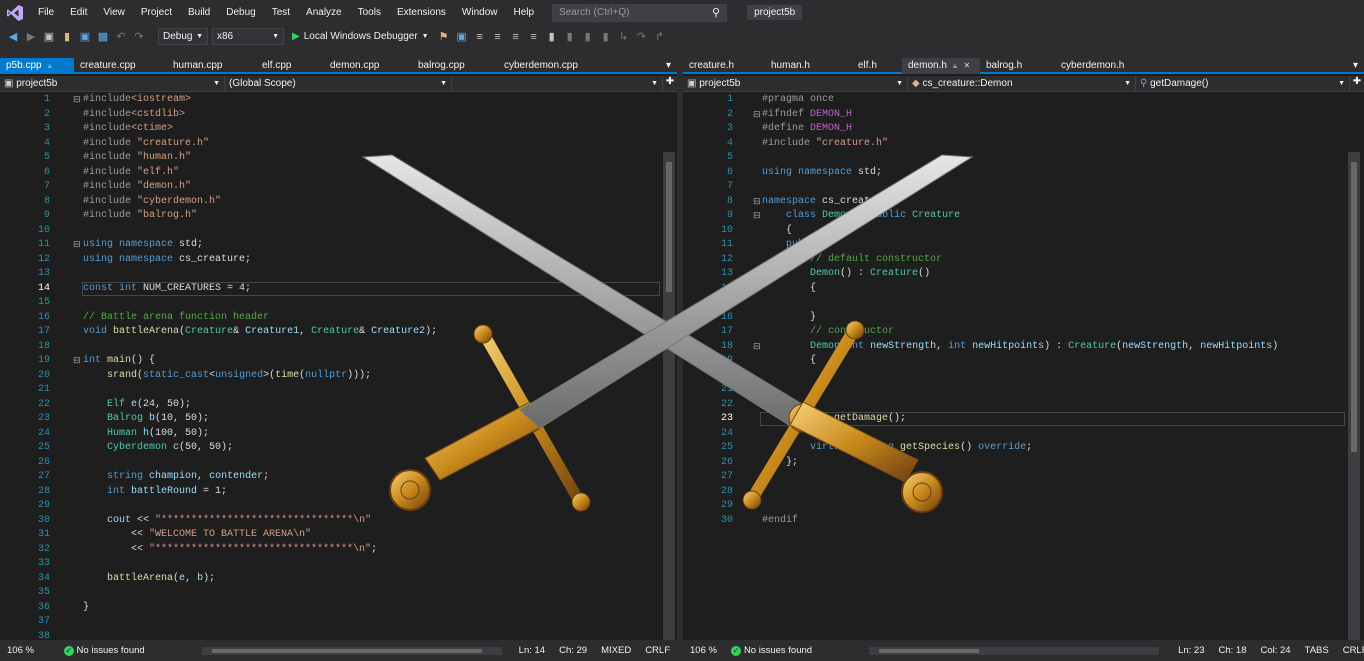 The height and width of the screenshot is (661, 1364). I want to click on configuration-dropdown: Debug ▼, so click(183, 36).